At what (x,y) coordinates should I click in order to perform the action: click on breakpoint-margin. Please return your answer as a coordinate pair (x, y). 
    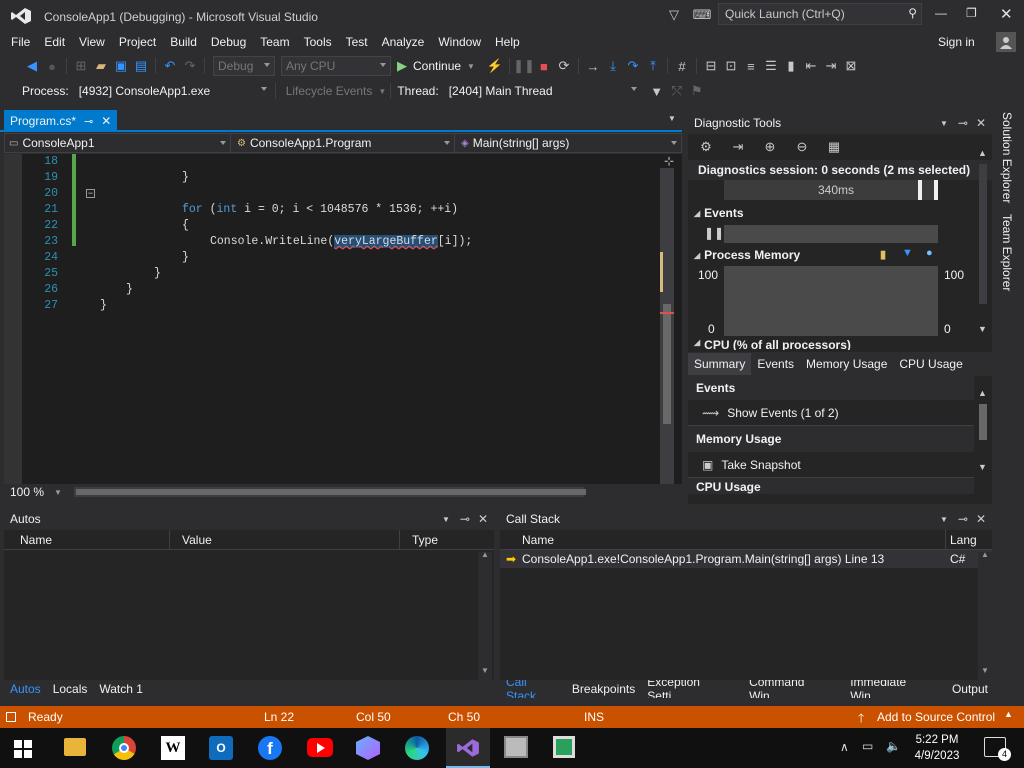
    Looking at the image, I should click on (13, 319).